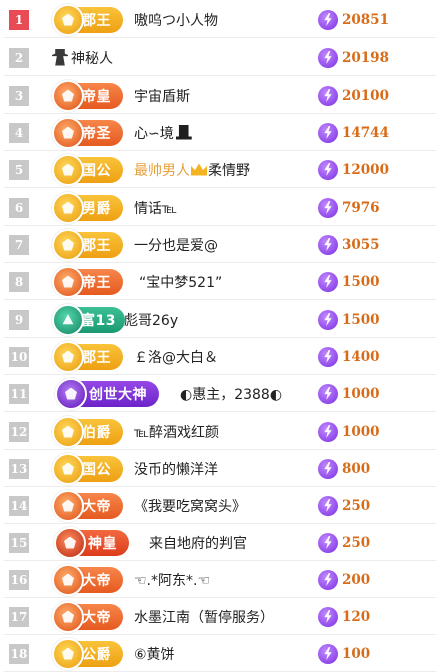 The width and height of the screenshot is (440, 672). I want to click on leaderboard-row: 17 大帝 水墨江南（暂停服务） 120, so click(220, 616).